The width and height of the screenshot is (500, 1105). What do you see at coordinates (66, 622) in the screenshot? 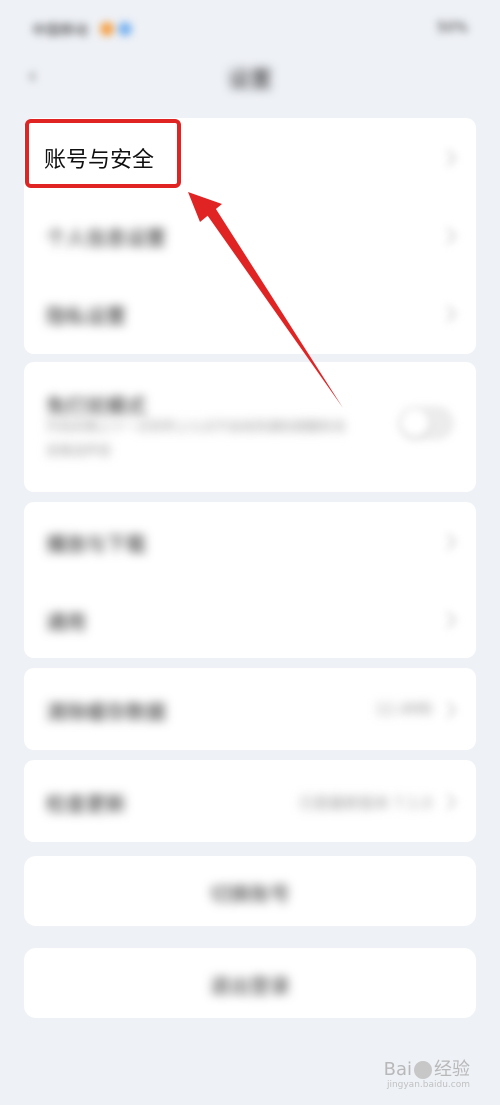
I see `settings-item-label: 通用` at bounding box center [66, 622].